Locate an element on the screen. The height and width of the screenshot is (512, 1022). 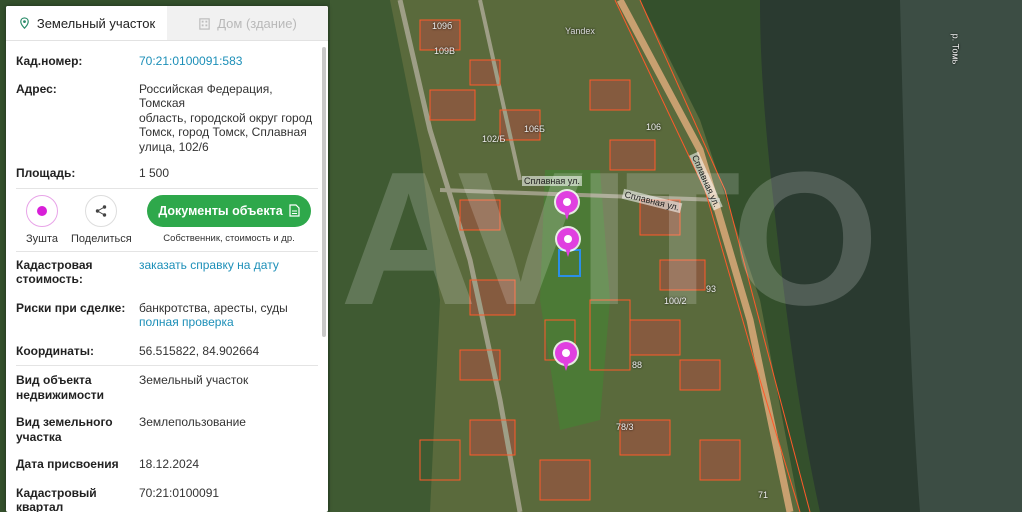
address-line: область, городской округ город is located at coordinates (226, 117).